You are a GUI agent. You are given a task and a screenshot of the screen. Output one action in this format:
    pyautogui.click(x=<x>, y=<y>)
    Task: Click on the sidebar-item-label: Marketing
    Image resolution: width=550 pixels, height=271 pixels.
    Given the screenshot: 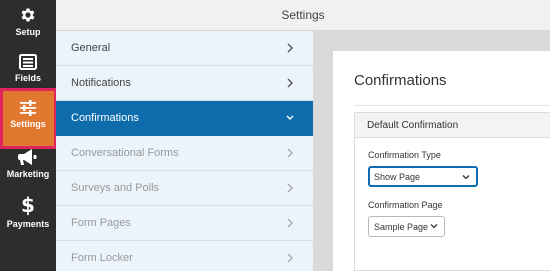 What is the action you would take?
    pyautogui.click(x=28, y=174)
    